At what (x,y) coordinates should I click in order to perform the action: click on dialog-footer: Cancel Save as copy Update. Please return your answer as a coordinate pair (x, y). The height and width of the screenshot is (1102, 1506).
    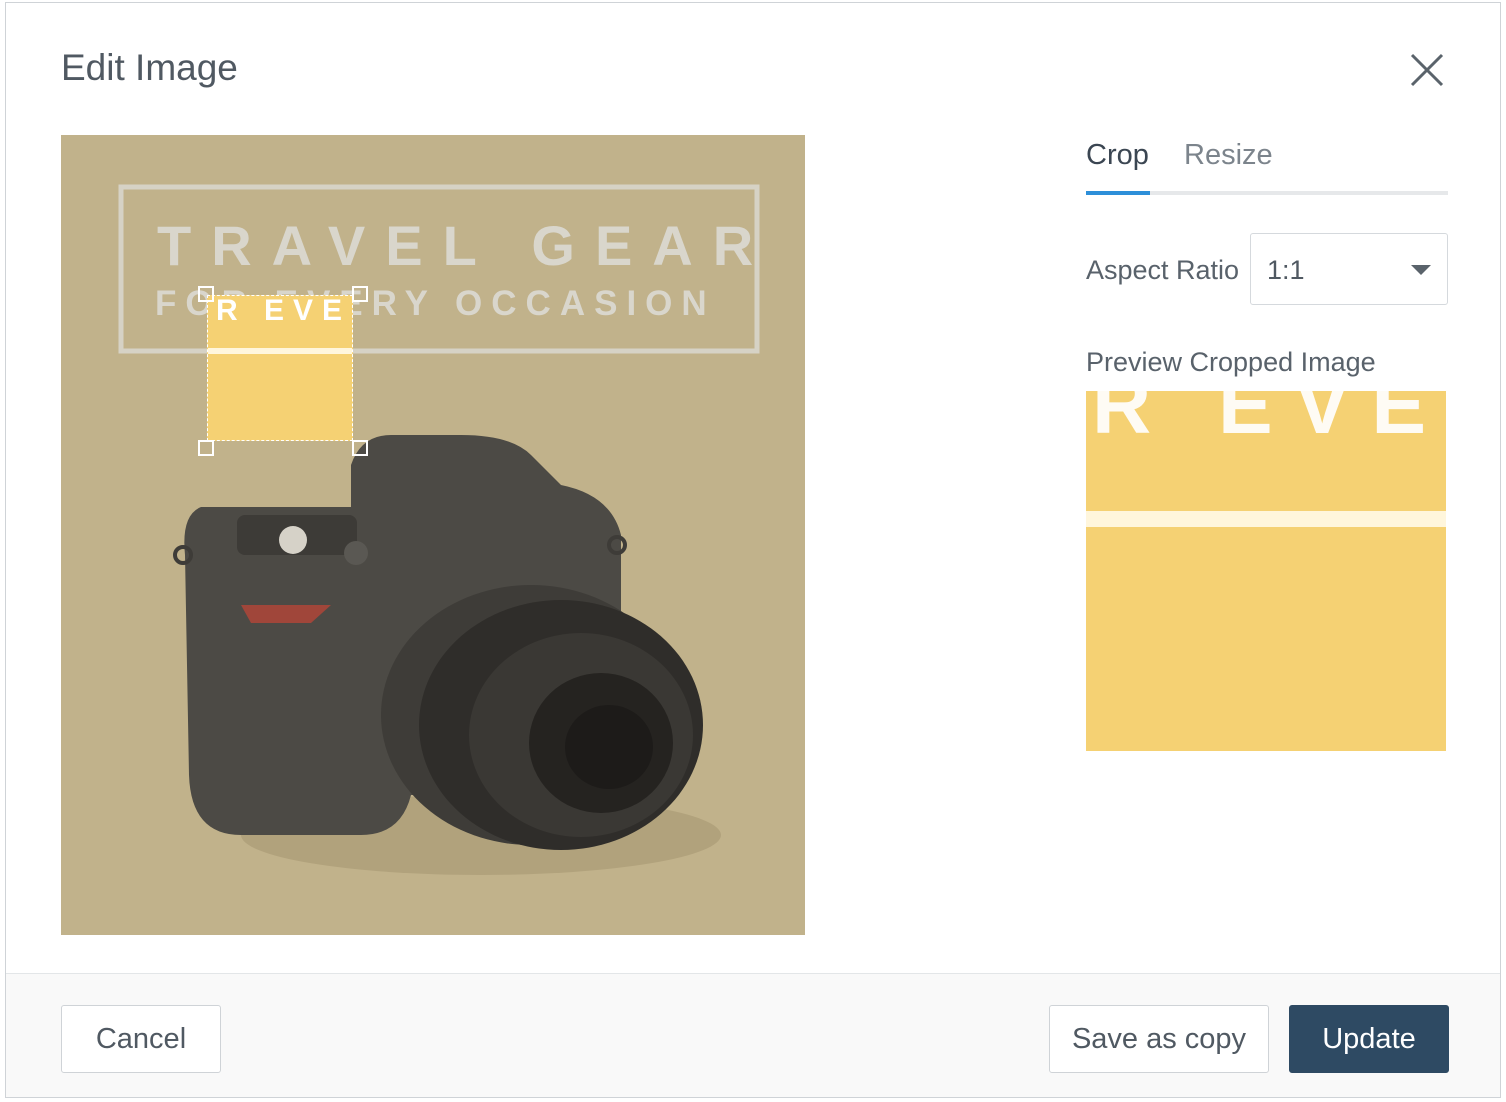
    Looking at the image, I should click on (753, 1035).